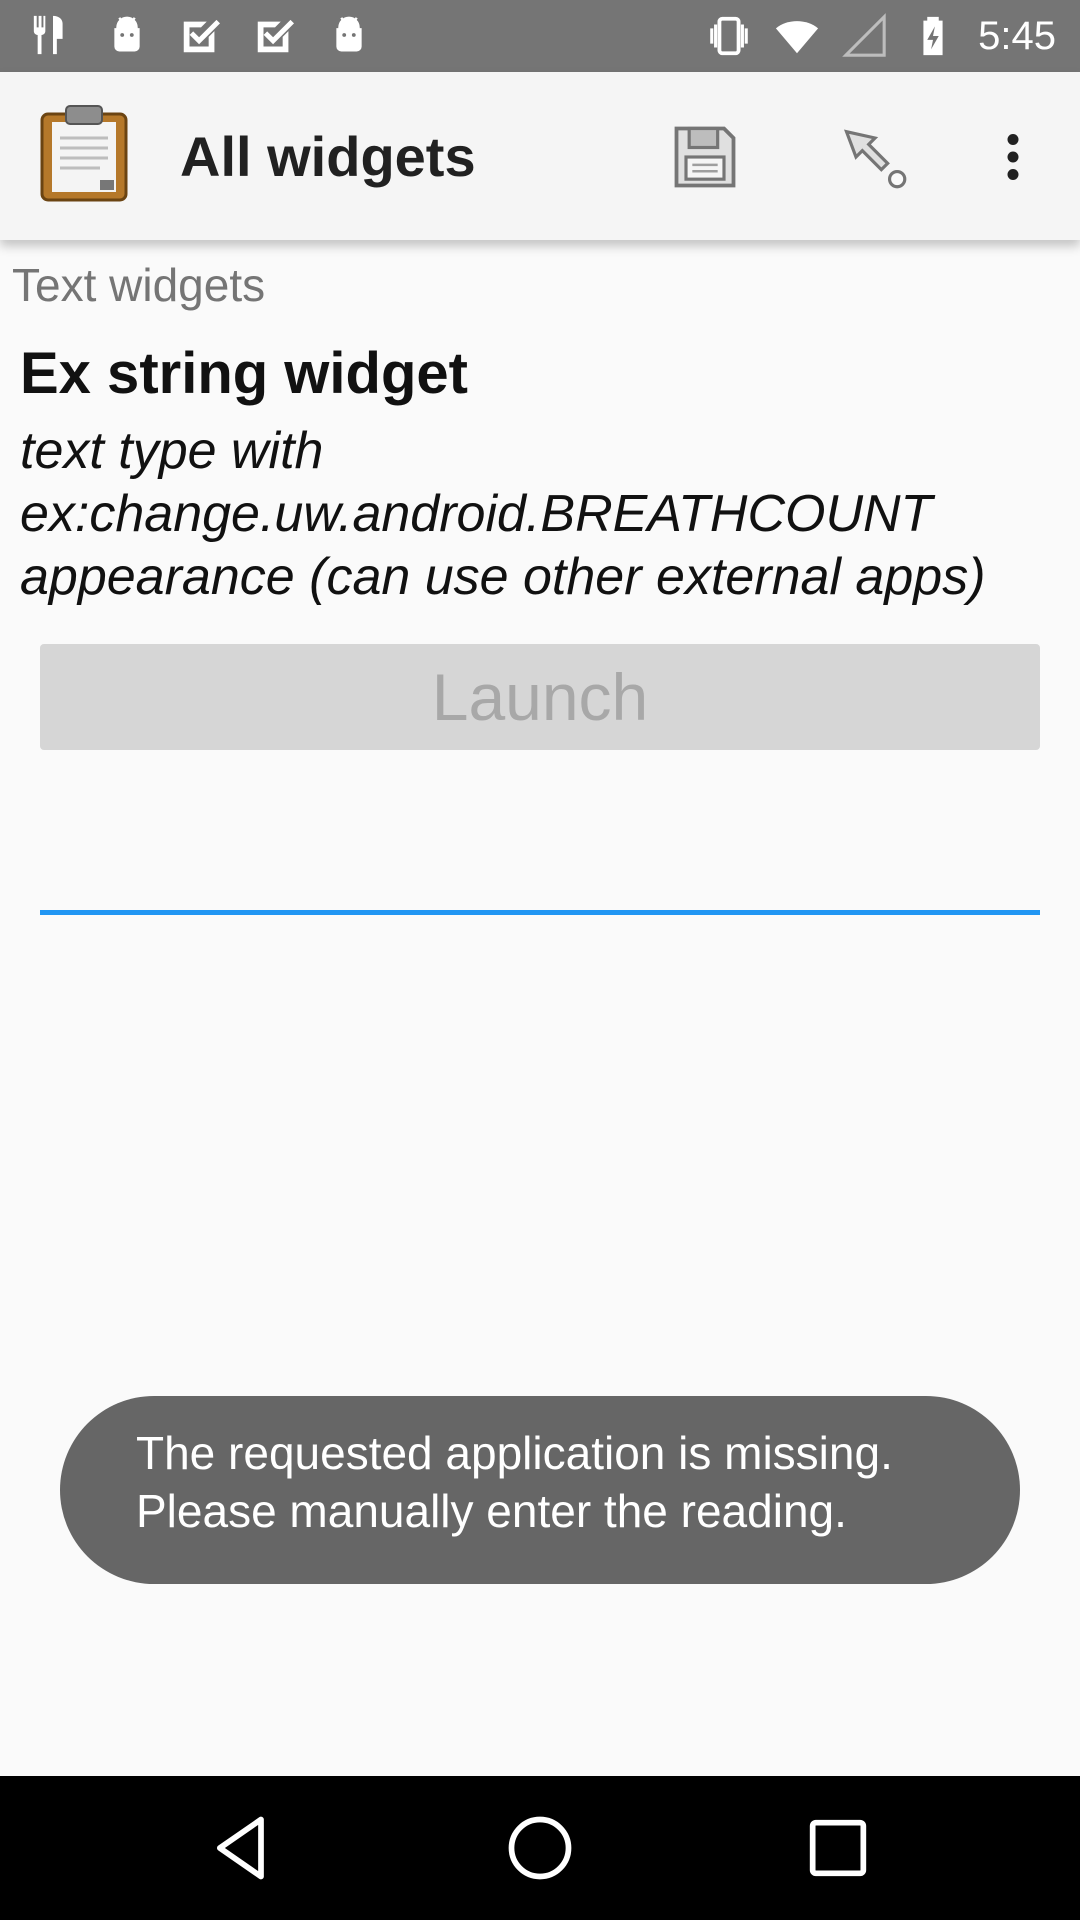 The image size is (1080, 1920). I want to click on system-icons: 5:45, so click(881, 36).